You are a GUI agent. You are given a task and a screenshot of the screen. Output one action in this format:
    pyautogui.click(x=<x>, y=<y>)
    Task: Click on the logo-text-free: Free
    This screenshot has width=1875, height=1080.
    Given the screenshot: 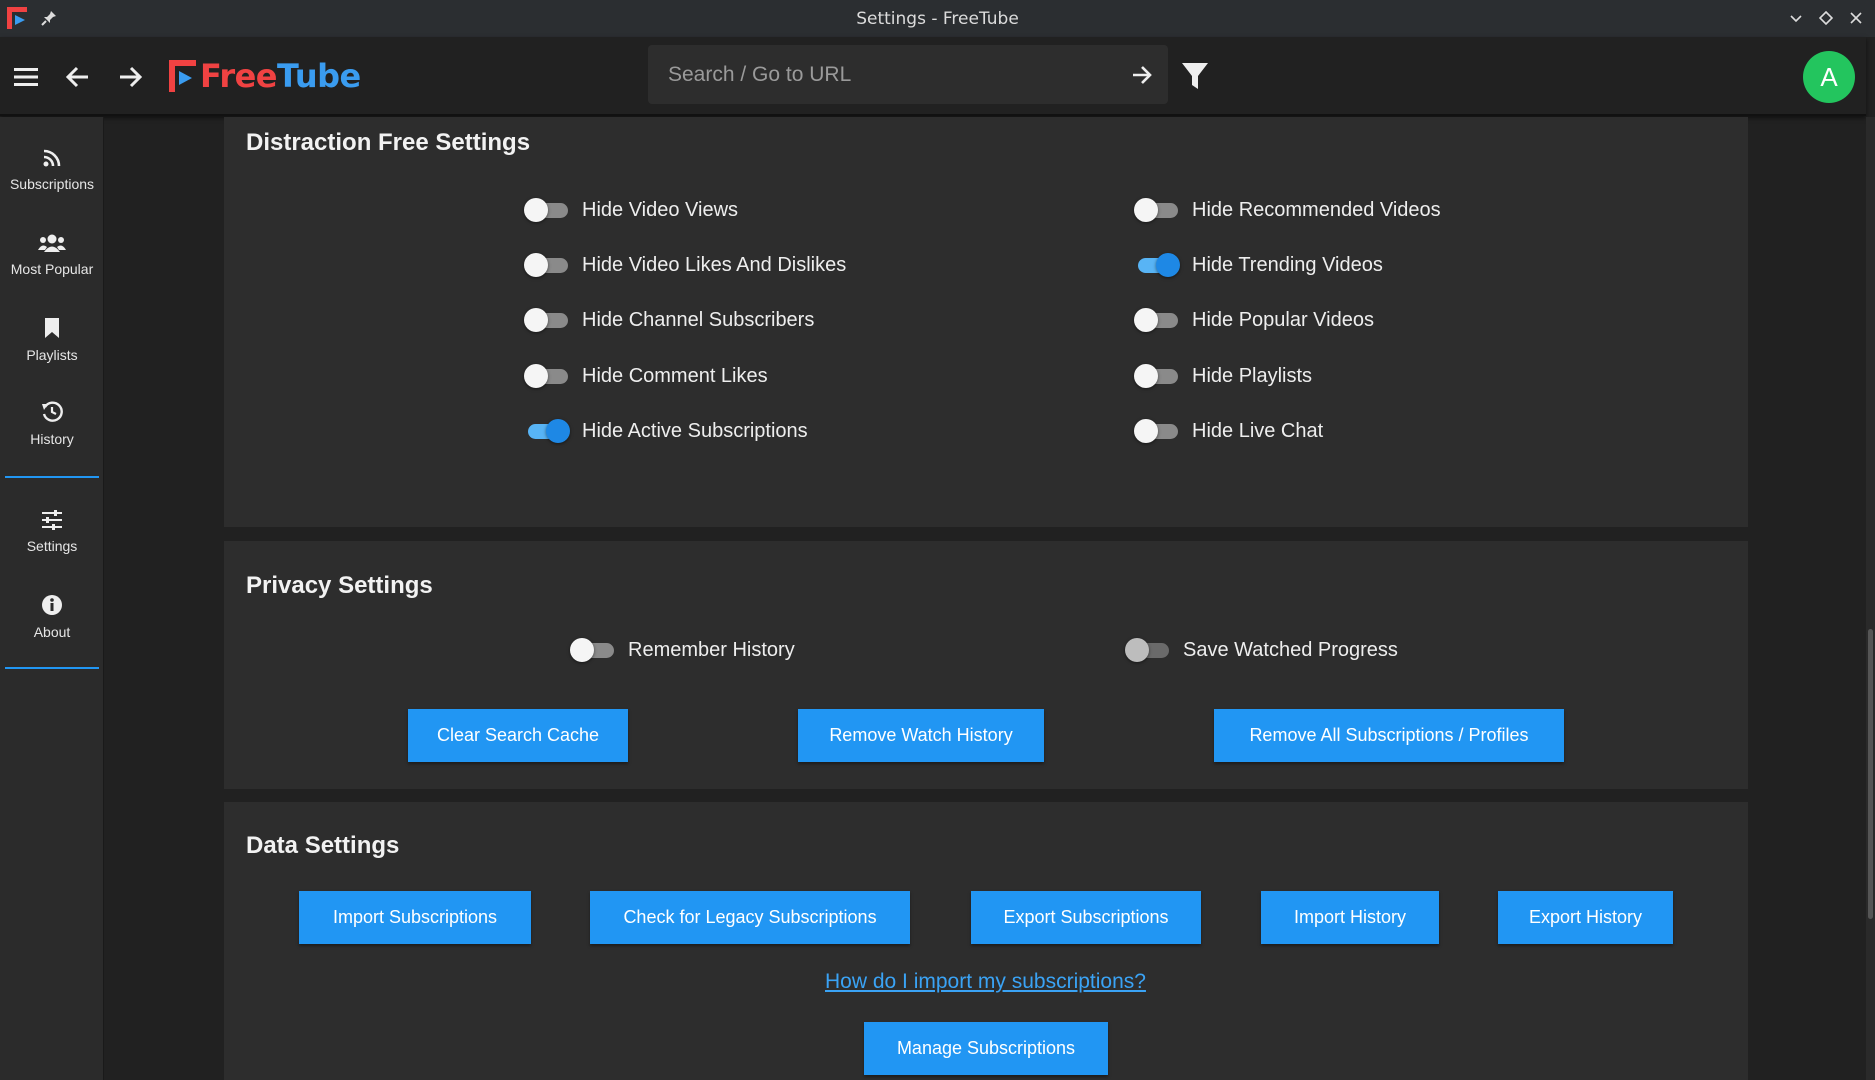 What is the action you would take?
    pyautogui.click(x=239, y=76)
    